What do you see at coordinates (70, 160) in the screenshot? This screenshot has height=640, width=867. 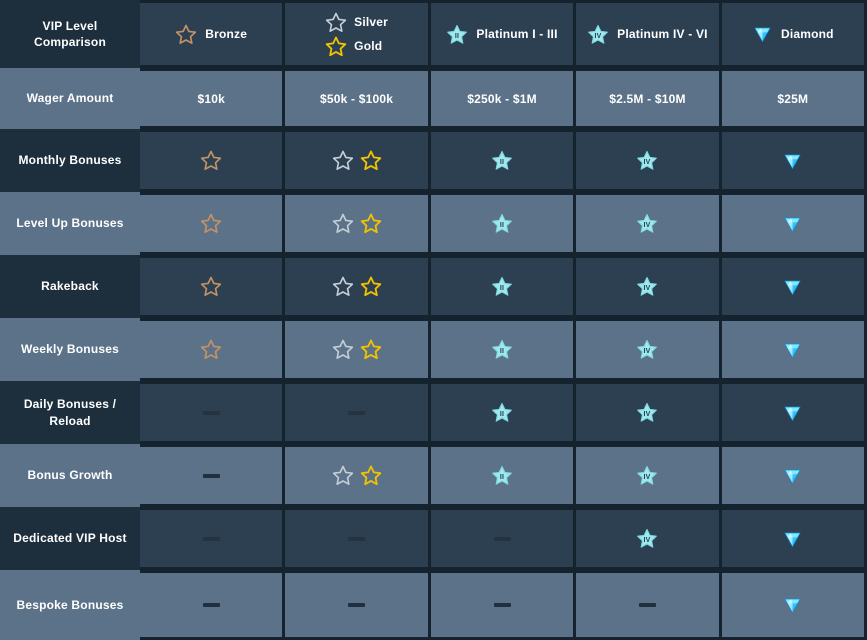 I see `row-label: Monthly Bonuses` at bounding box center [70, 160].